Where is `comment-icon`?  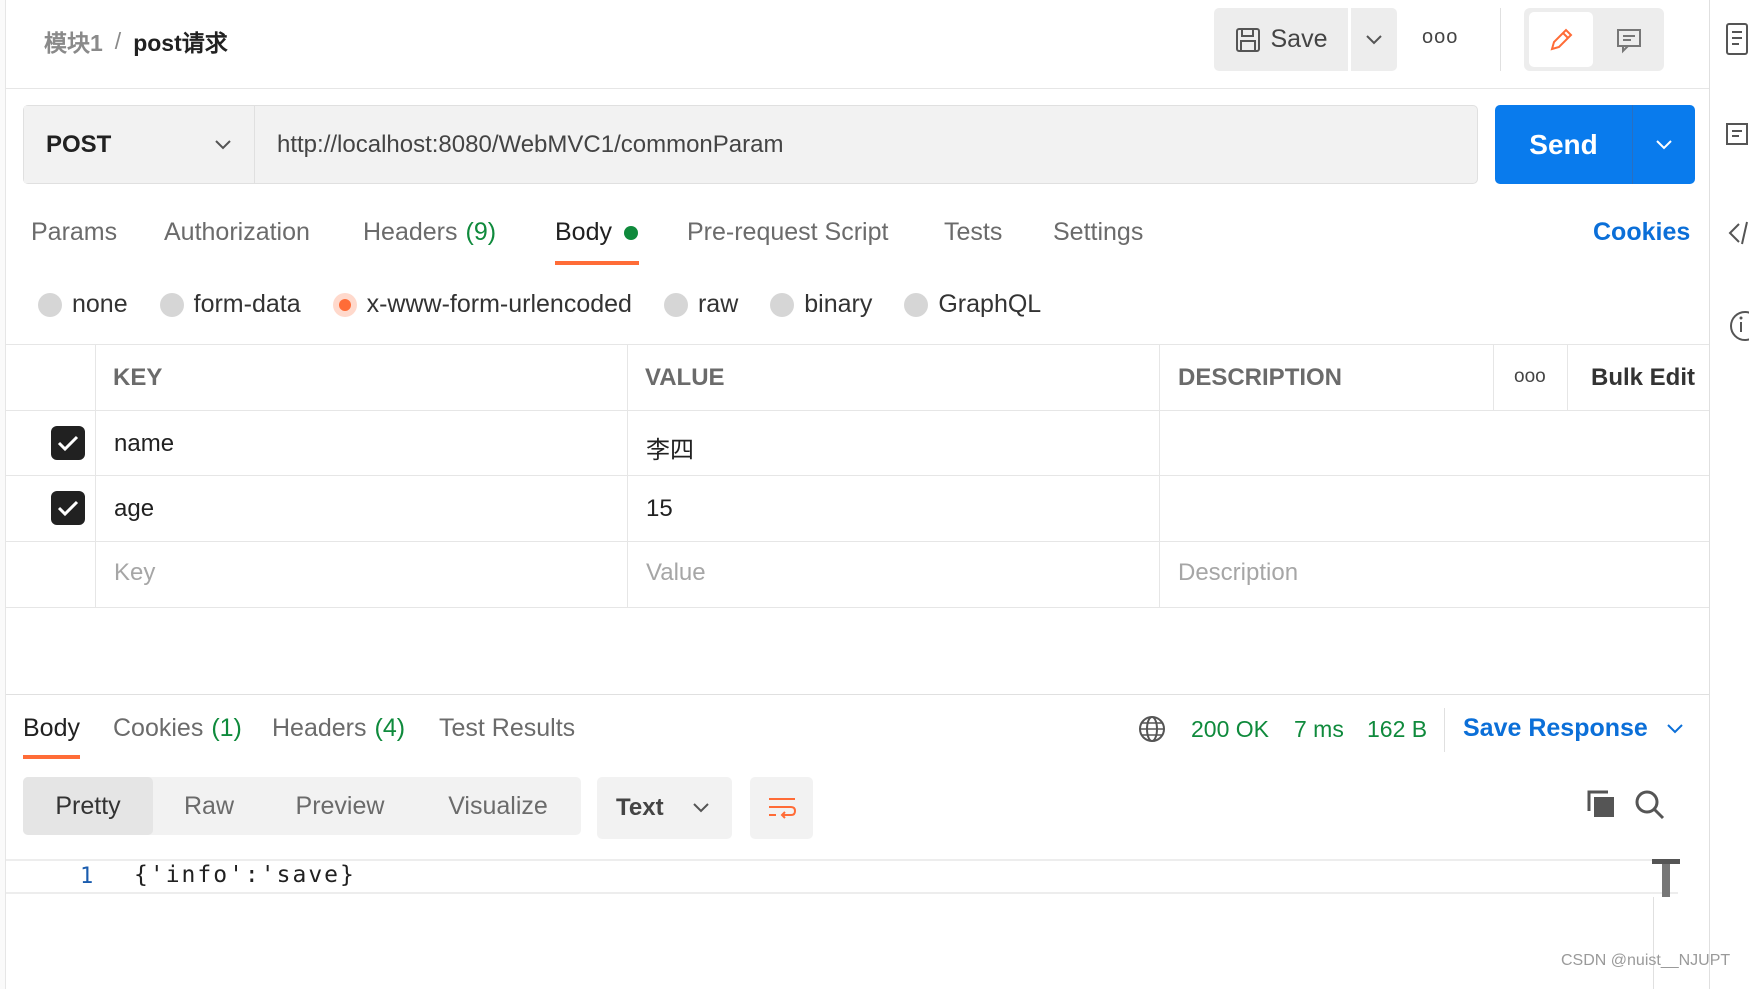
comment-icon is located at coordinates (1629, 40).